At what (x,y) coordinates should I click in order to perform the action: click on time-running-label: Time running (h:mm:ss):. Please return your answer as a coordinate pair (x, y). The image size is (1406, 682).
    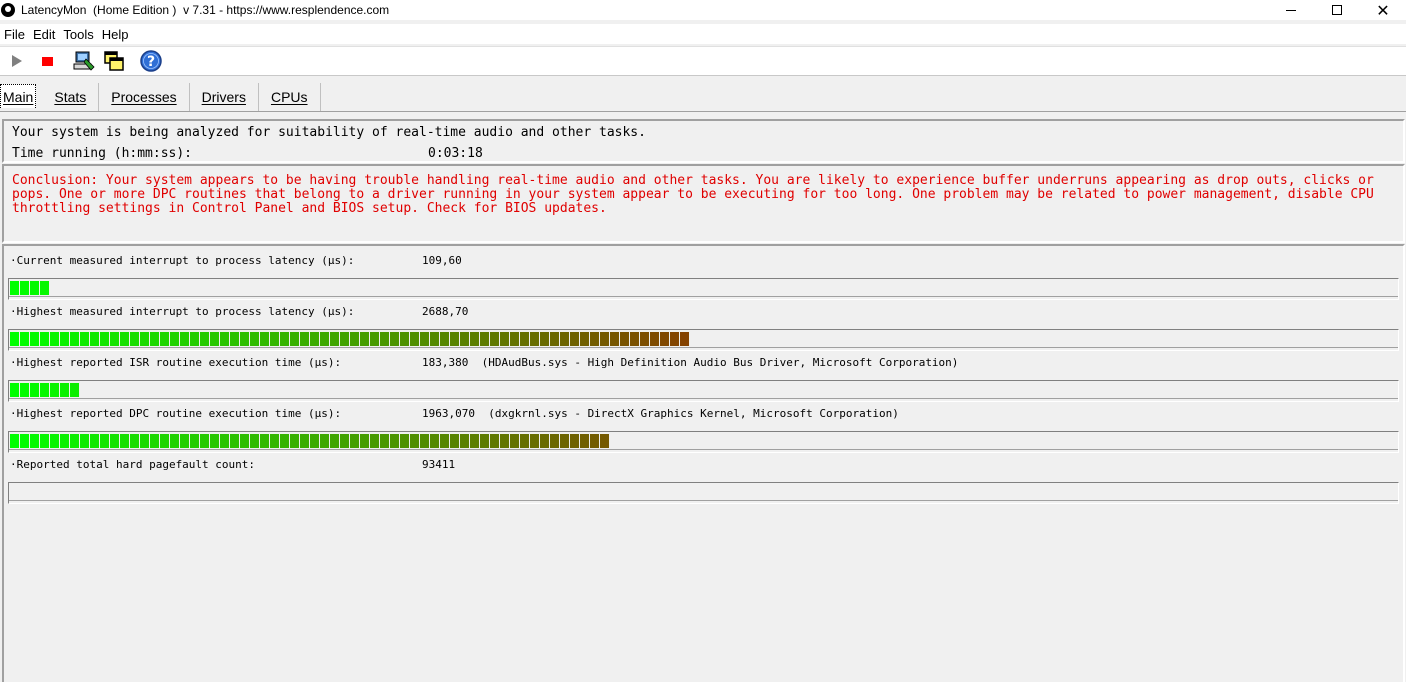
    Looking at the image, I should click on (102, 153).